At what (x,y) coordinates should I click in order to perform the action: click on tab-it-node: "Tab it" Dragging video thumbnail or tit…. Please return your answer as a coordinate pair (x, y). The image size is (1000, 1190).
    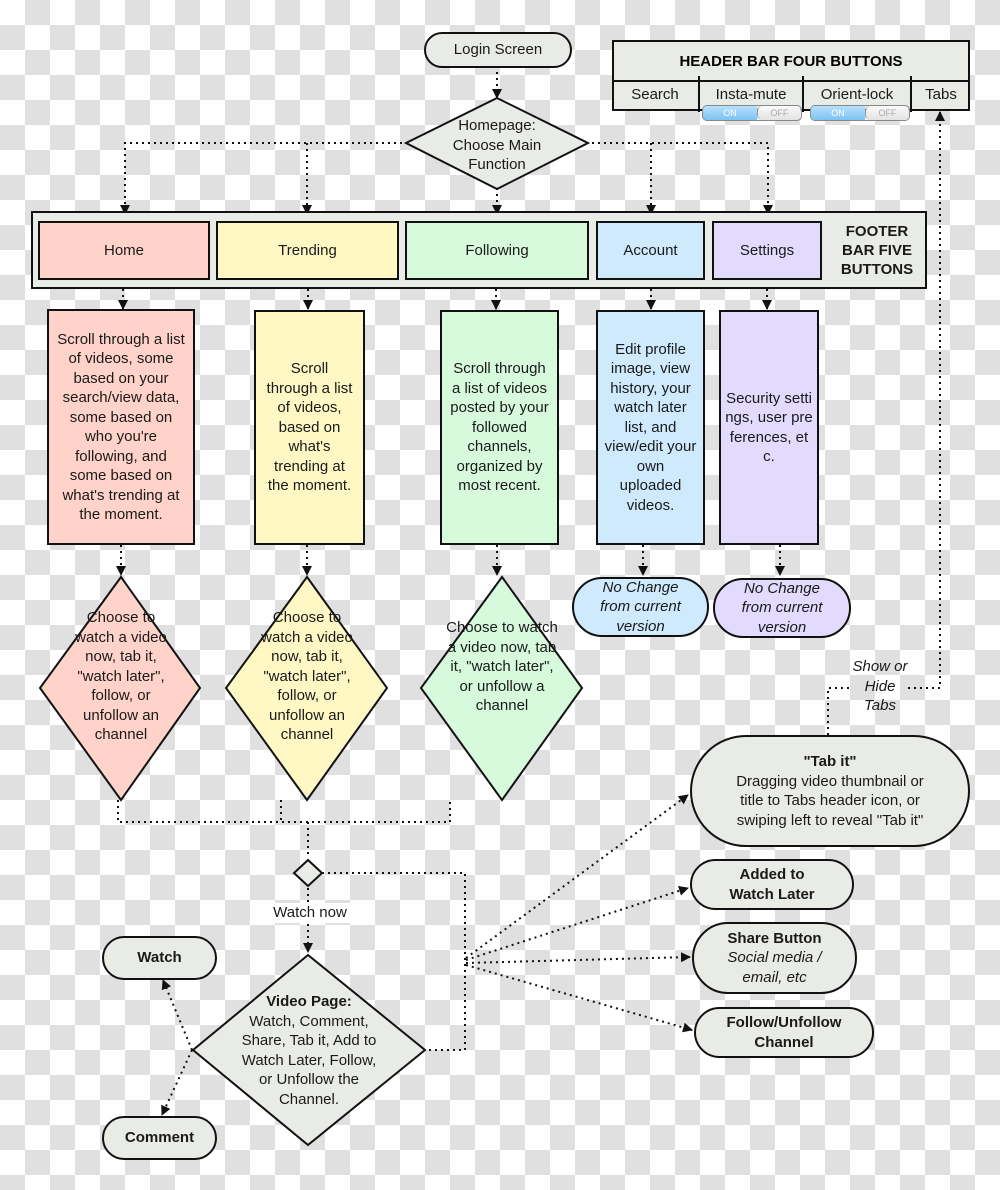
    Looking at the image, I should click on (830, 791).